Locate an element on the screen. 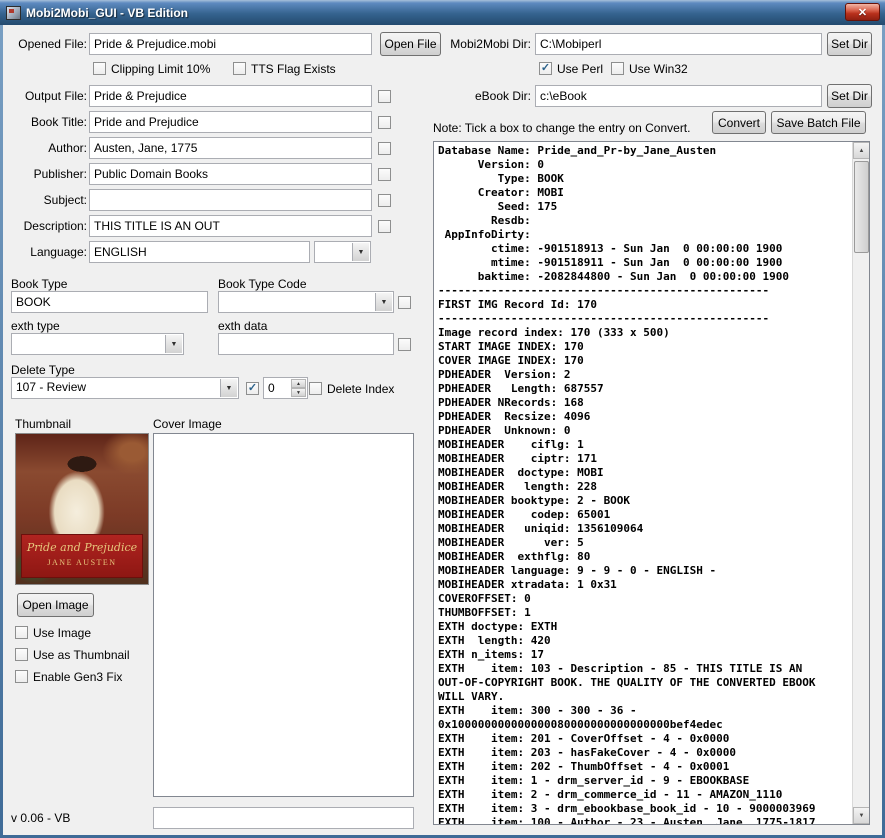 This screenshot has width=885, height=838. stepper-buttons: ▲ ▼ is located at coordinates (298, 388).